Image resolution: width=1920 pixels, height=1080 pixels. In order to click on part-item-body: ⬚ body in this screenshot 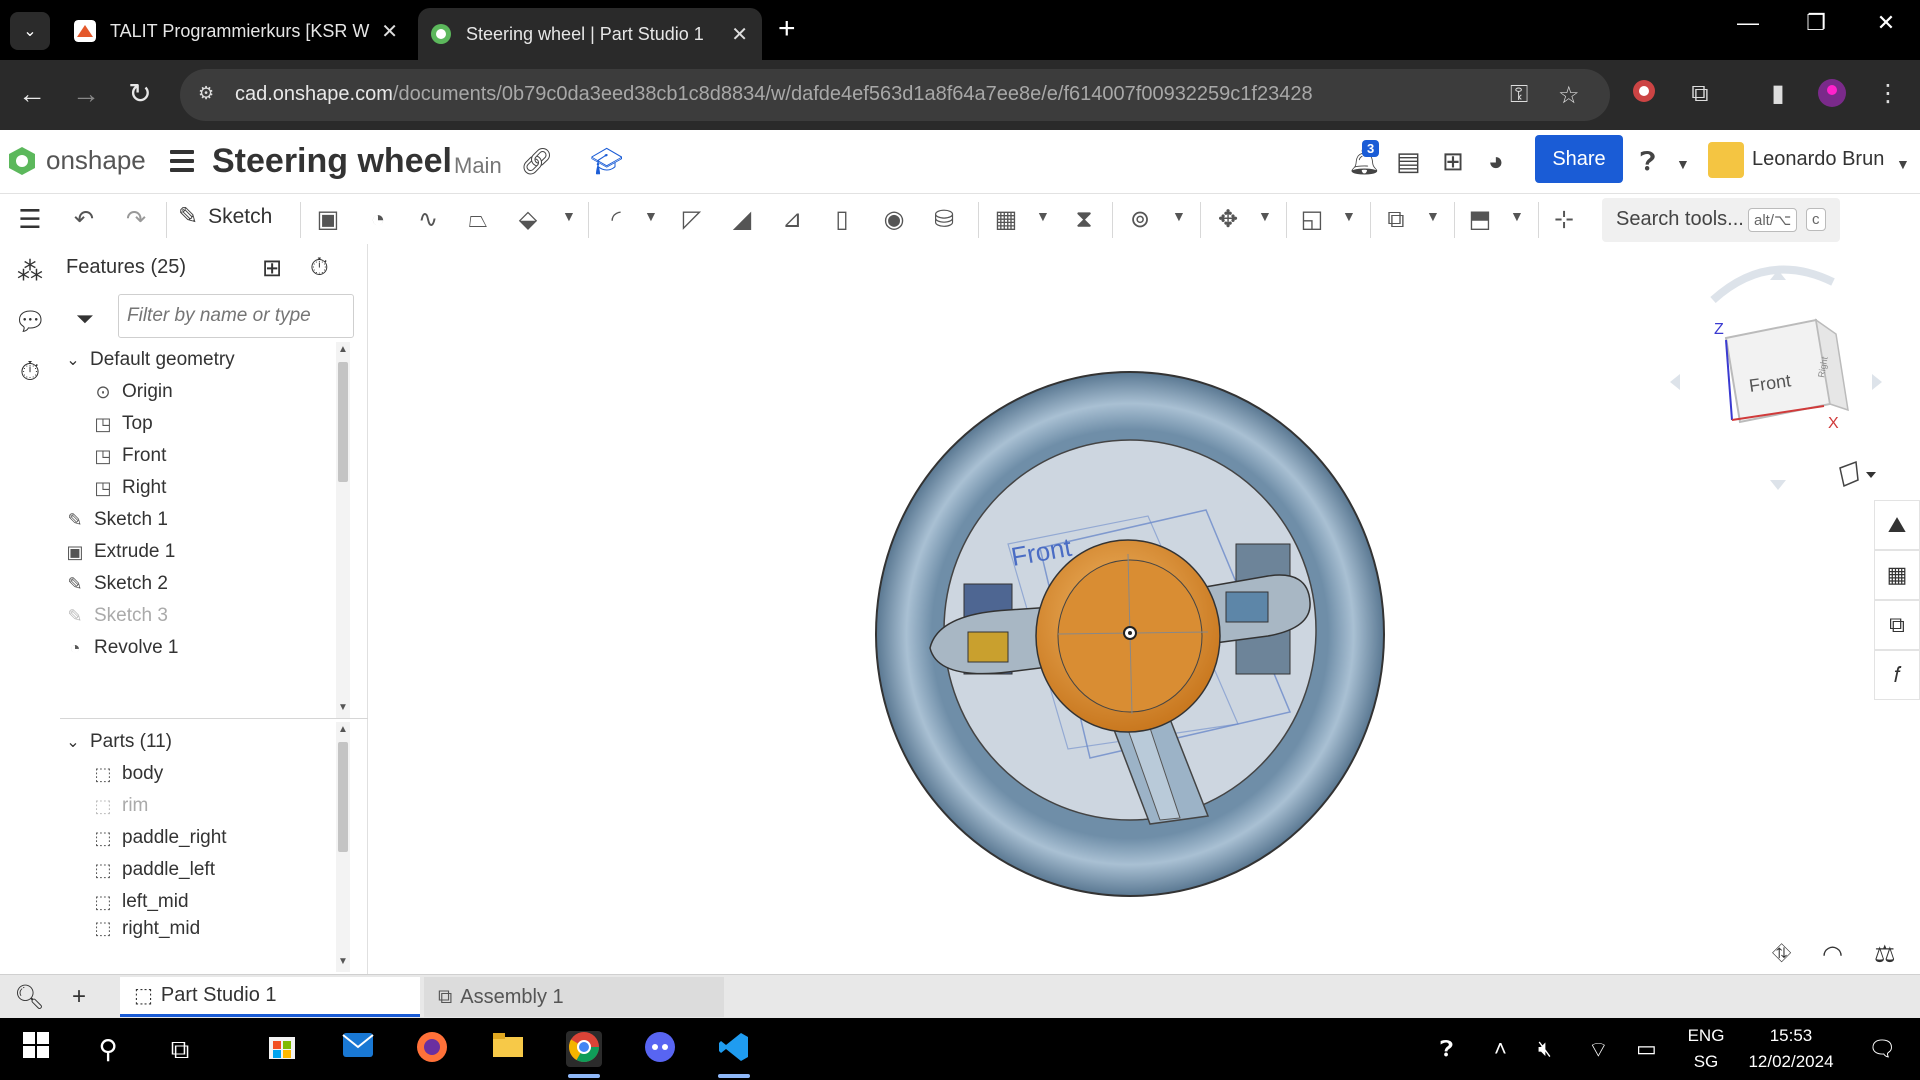, I will do `click(126, 774)`.